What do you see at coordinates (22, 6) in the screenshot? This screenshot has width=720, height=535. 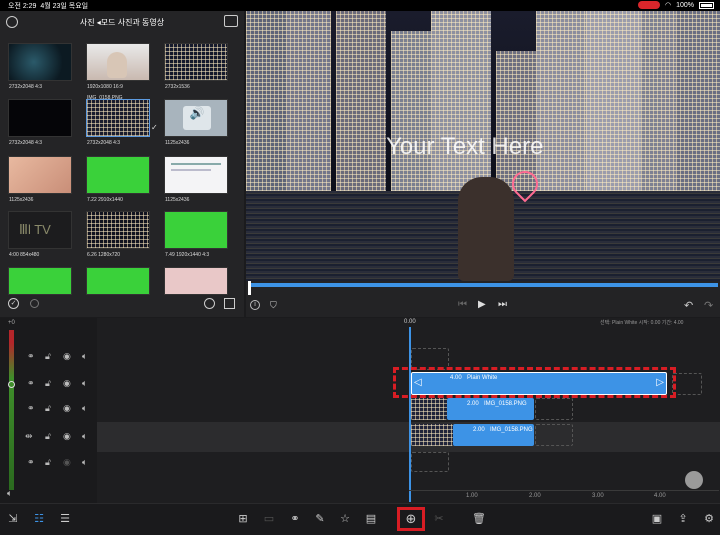 I see `status-time: 오전 2:29` at bounding box center [22, 6].